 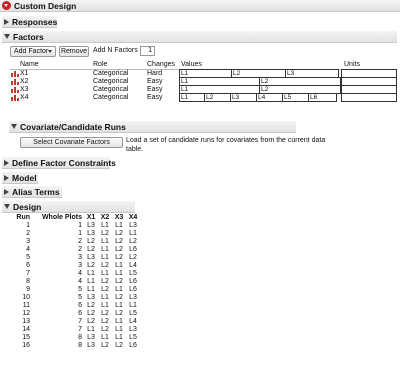 What do you see at coordinates (68, 207) in the screenshot?
I see `design-header: Design` at bounding box center [68, 207].